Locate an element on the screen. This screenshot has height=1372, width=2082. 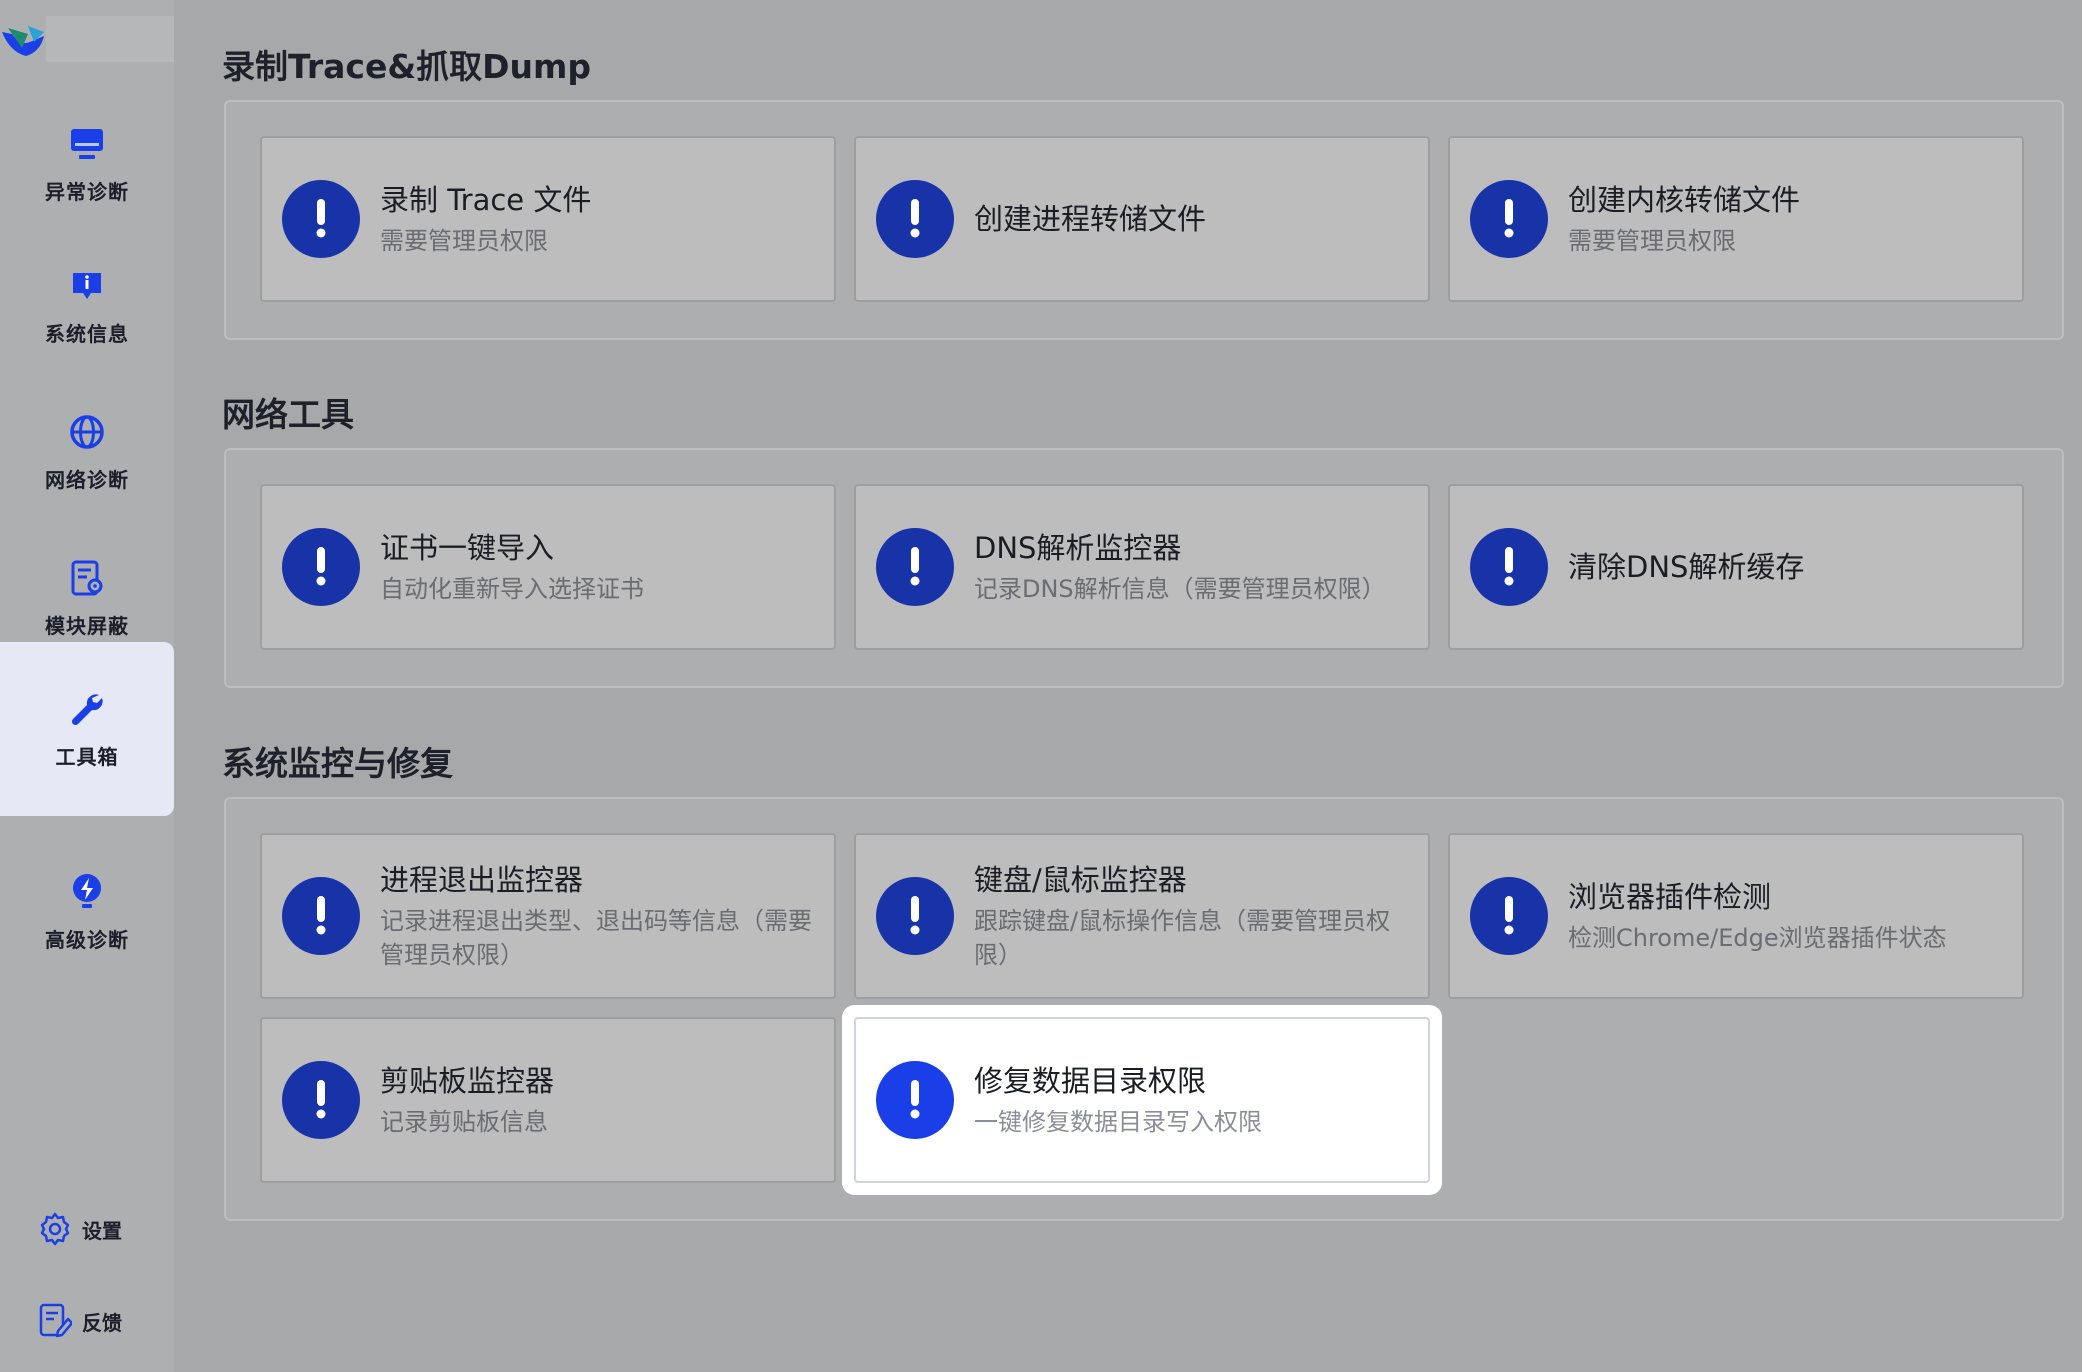
card-title: 键盘/鼠标监控器 is located at coordinates (1080, 880).